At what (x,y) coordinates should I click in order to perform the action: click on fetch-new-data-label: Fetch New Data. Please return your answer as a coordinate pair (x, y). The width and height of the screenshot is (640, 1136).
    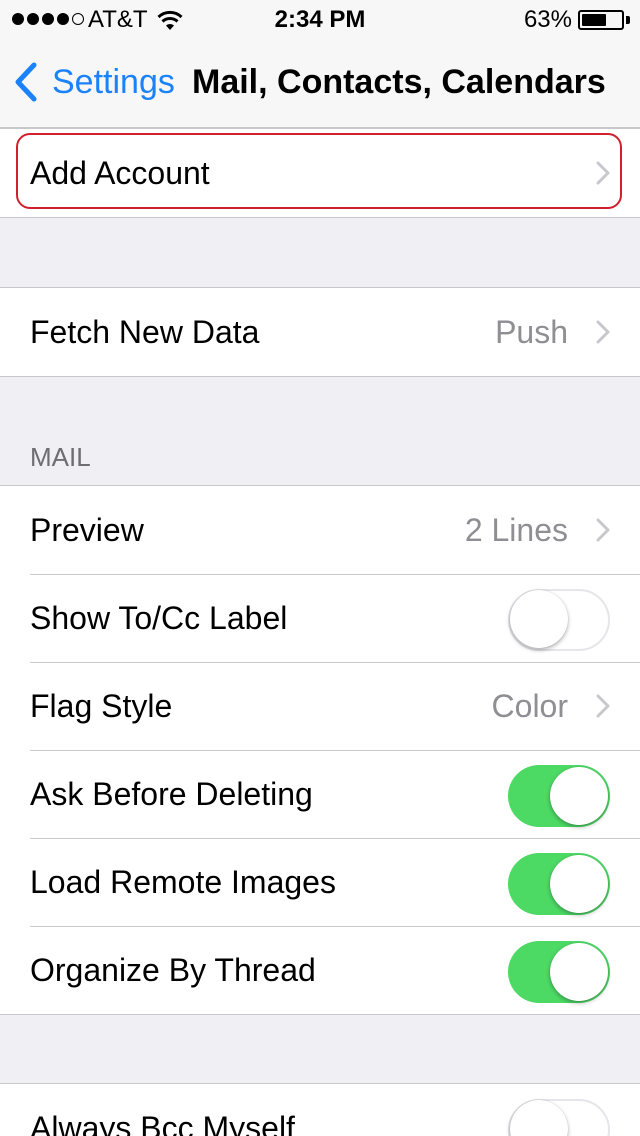
    Looking at the image, I should click on (145, 331).